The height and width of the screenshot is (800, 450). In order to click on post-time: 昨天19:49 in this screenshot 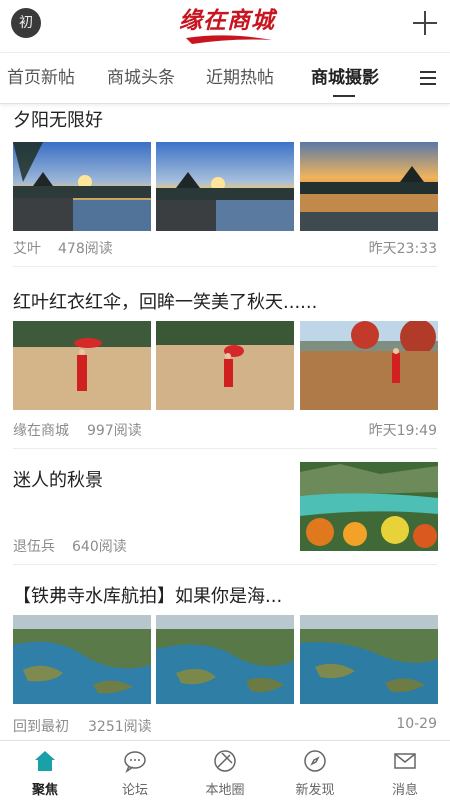, I will do `click(402, 431)`.